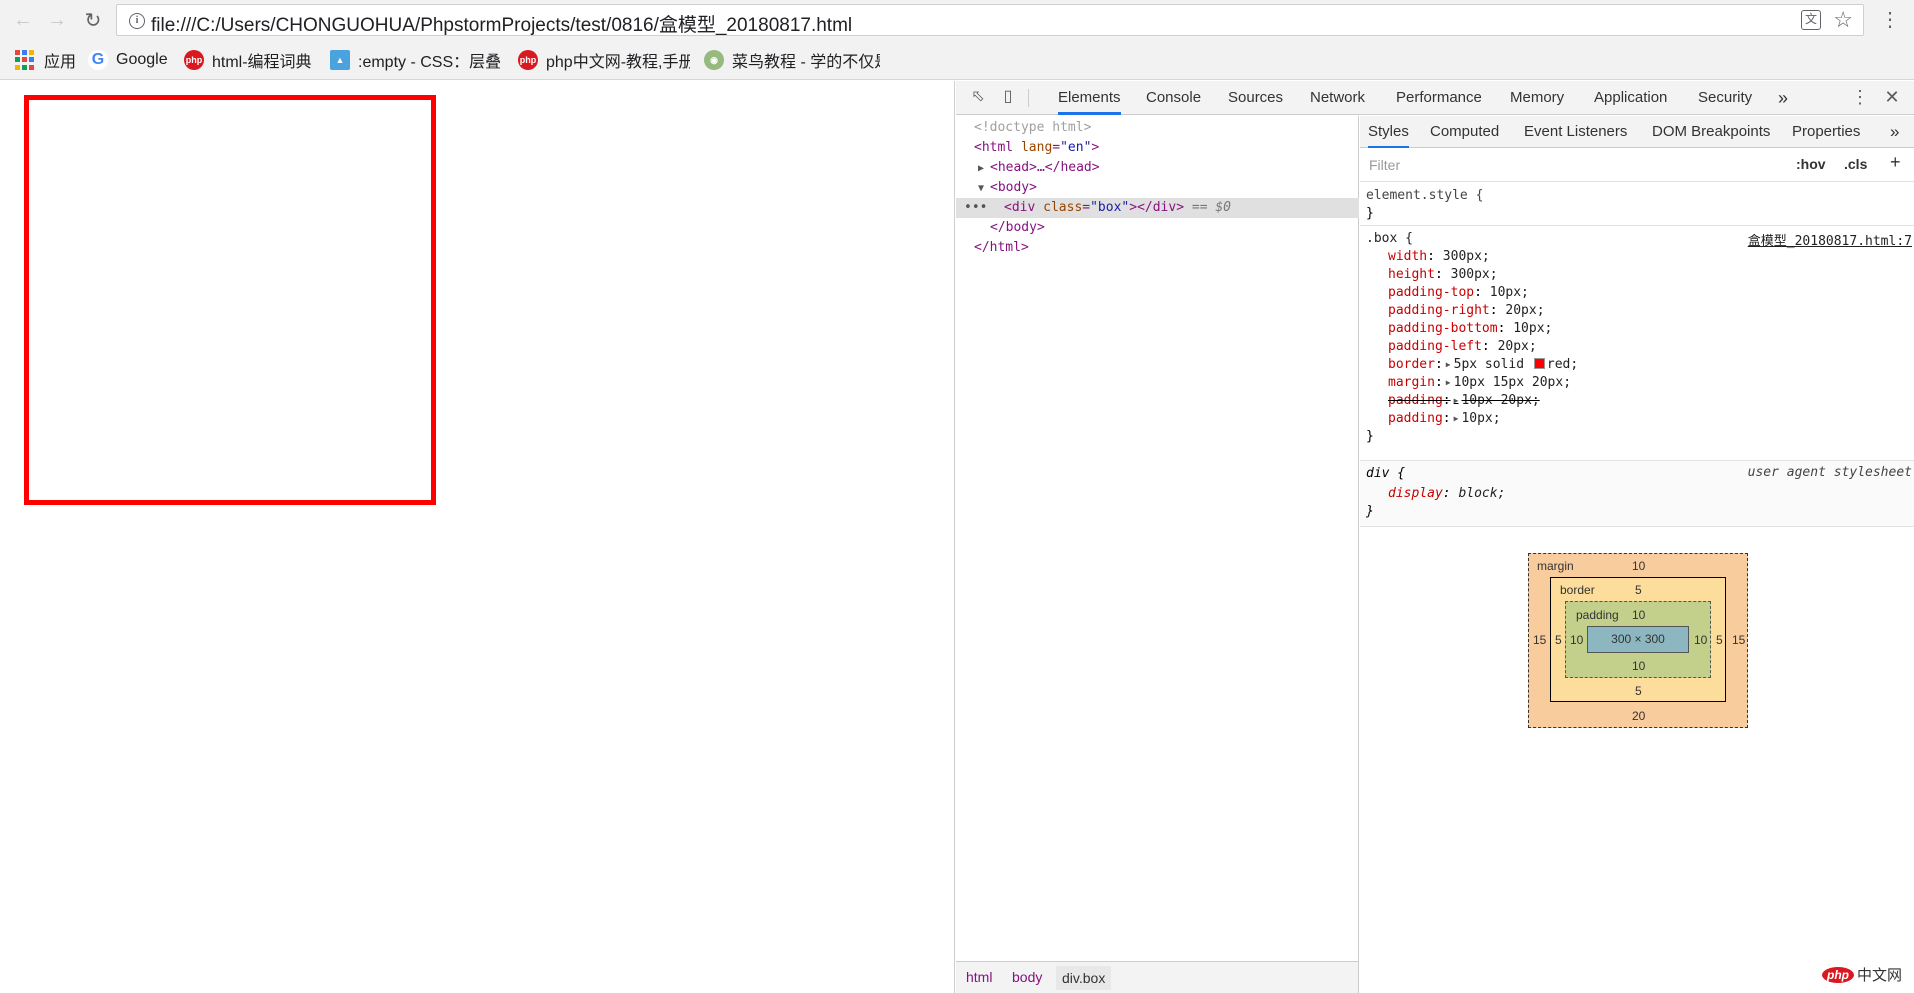  I want to click on border-top-value: 5, so click(1638, 590).